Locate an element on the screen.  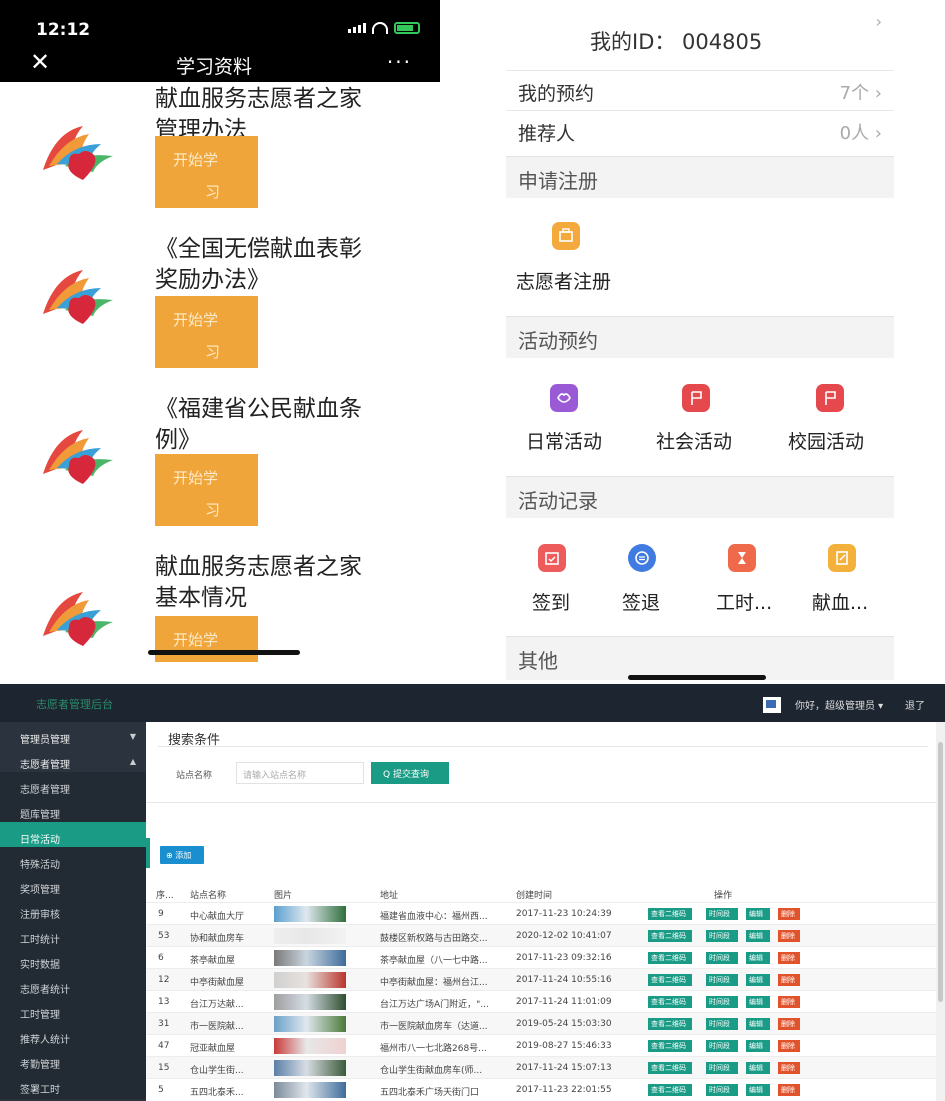
scrollbar is located at coordinates (940, 911).